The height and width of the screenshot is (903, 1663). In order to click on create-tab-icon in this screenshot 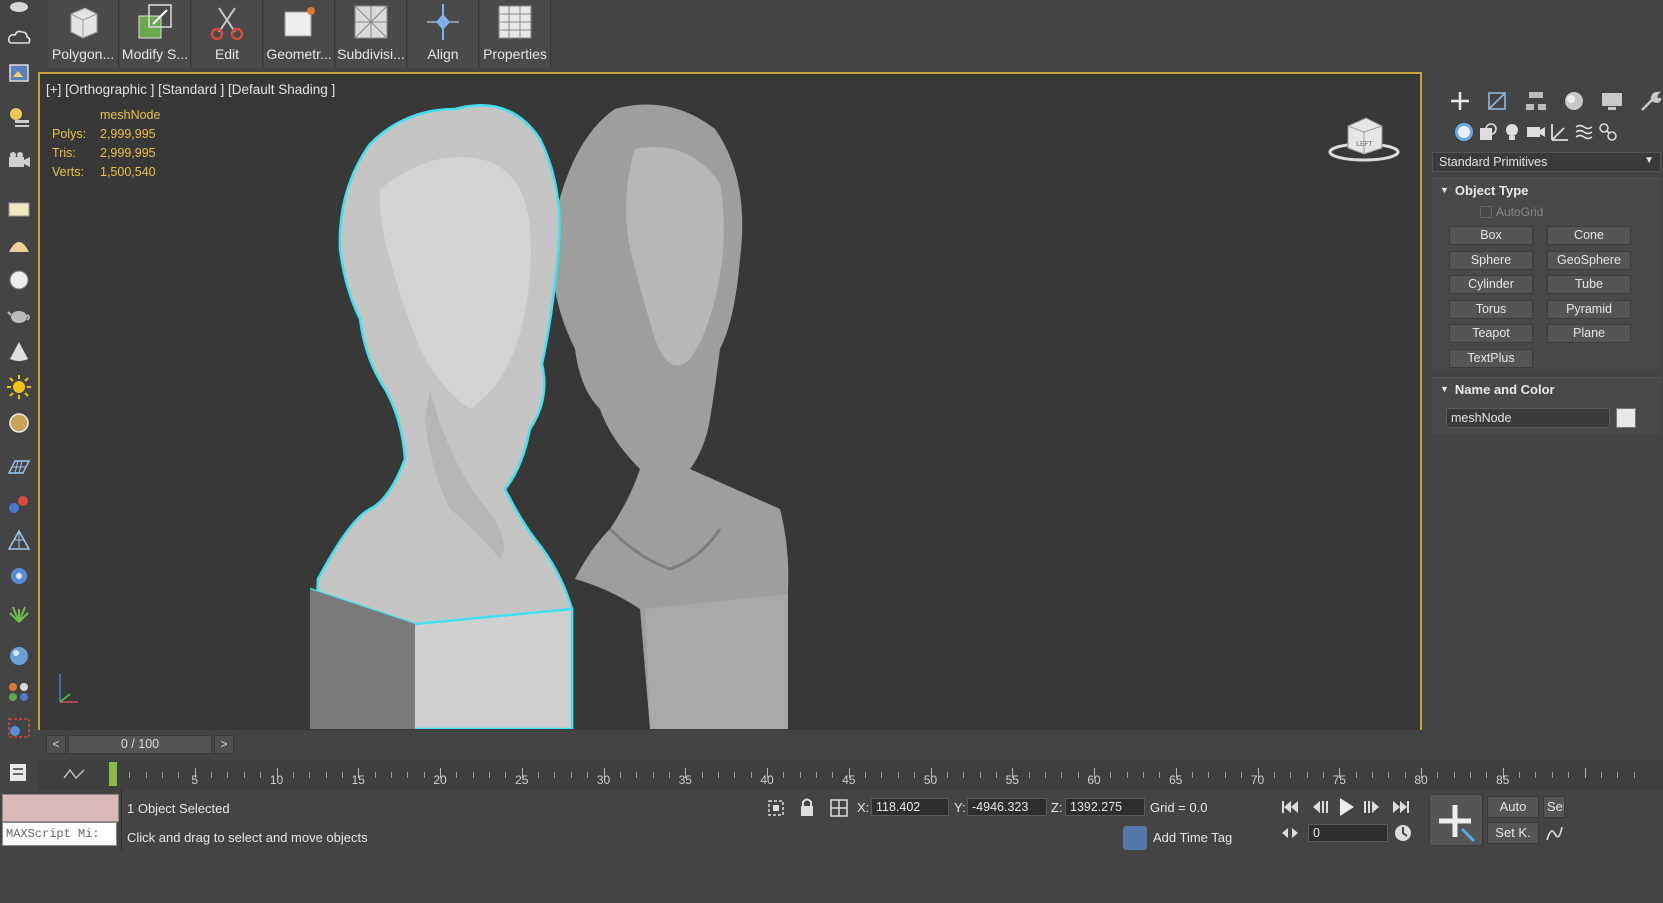, I will do `click(1460, 101)`.